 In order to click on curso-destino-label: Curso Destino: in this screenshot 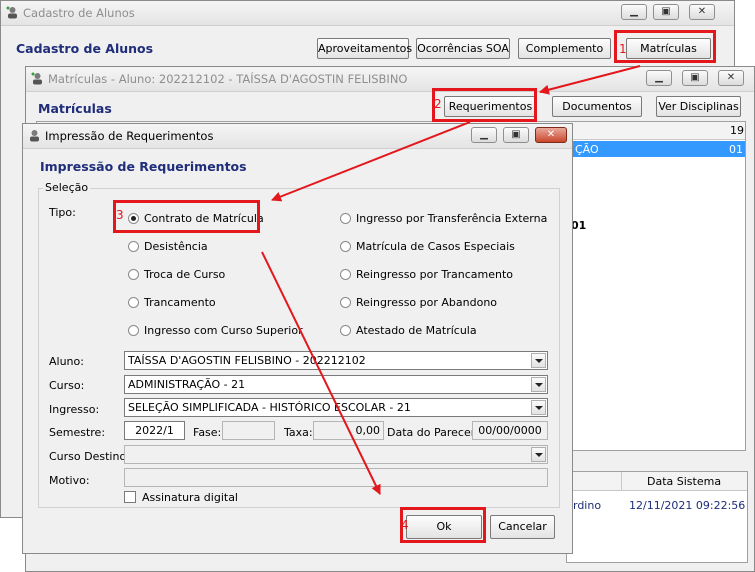, I will do `click(89, 456)`.